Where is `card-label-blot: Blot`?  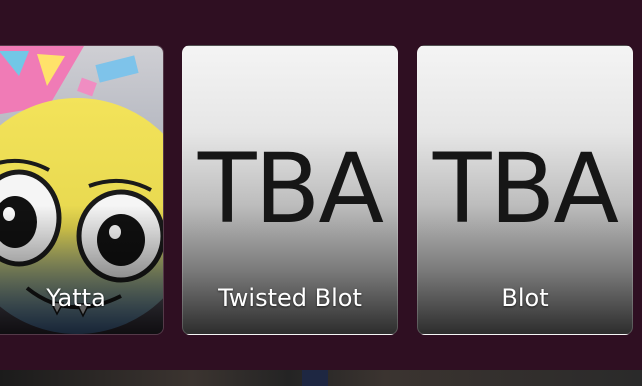
card-label-blot: Blot is located at coordinates (525, 298).